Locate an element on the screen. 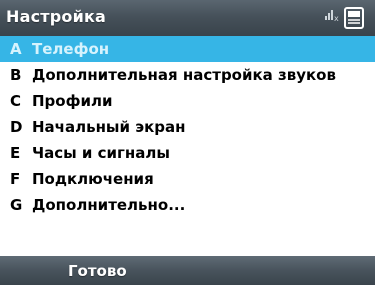 This screenshot has height=285, width=375. menu-item-label: Дополнительная настройка звуков is located at coordinates (184, 75).